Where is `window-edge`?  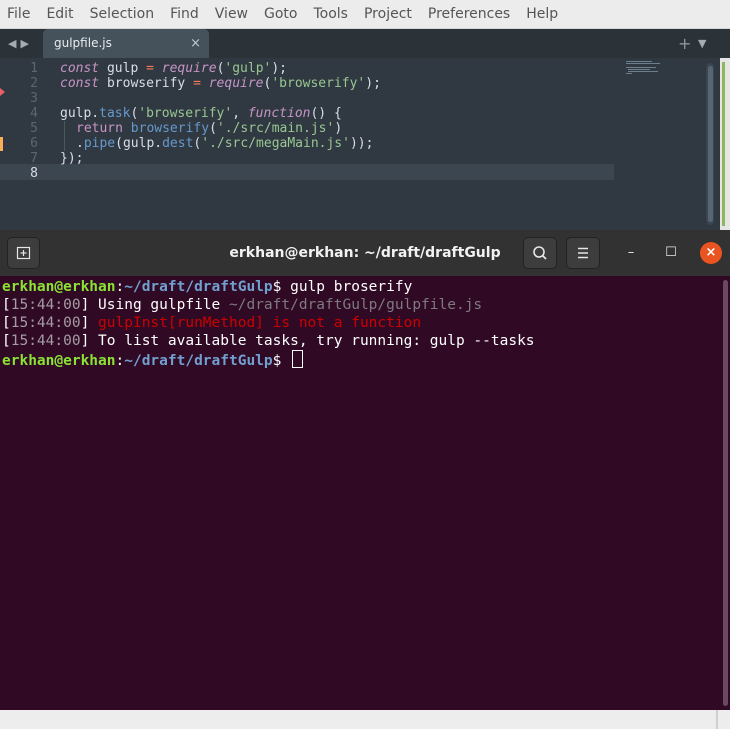
window-edge is located at coordinates (725, 144).